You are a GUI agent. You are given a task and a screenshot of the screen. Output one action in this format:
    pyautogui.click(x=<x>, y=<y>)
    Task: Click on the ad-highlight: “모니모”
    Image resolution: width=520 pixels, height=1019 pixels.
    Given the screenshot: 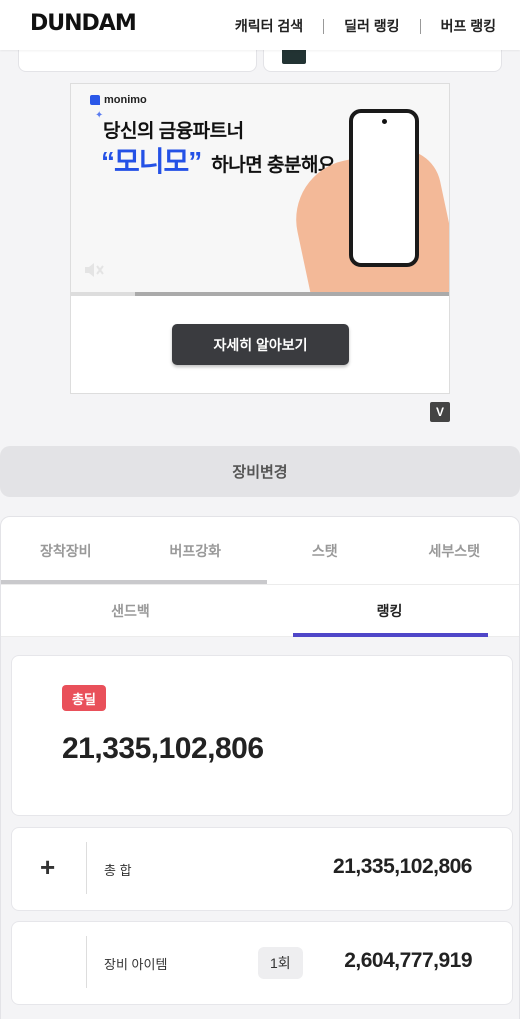 What is the action you would take?
    pyautogui.click(x=151, y=161)
    